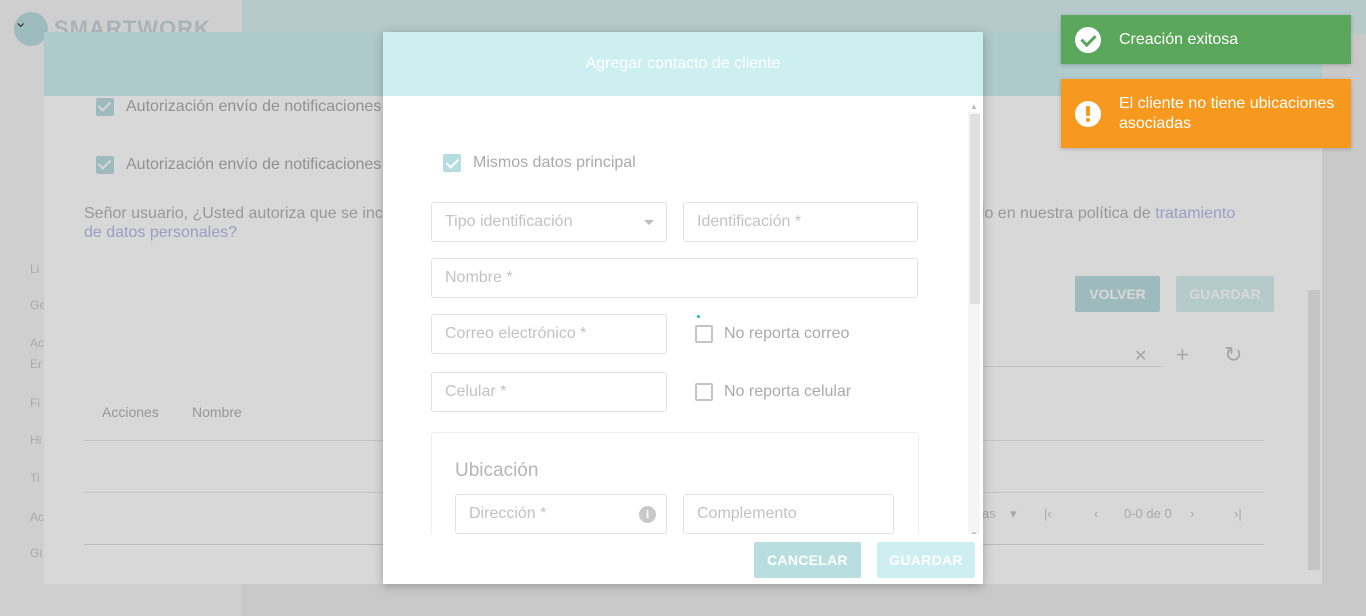 This screenshot has height=616, width=1366. Describe the element at coordinates (476, 391) in the screenshot. I see `phone-placeholder: Celular *` at that location.